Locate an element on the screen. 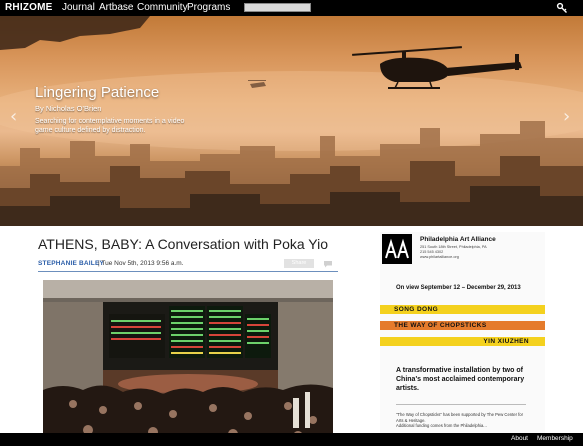 The height and width of the screenshot is (446, 583). article-author: STEPHANIE BAILEY is located at coordinates (71, 263).